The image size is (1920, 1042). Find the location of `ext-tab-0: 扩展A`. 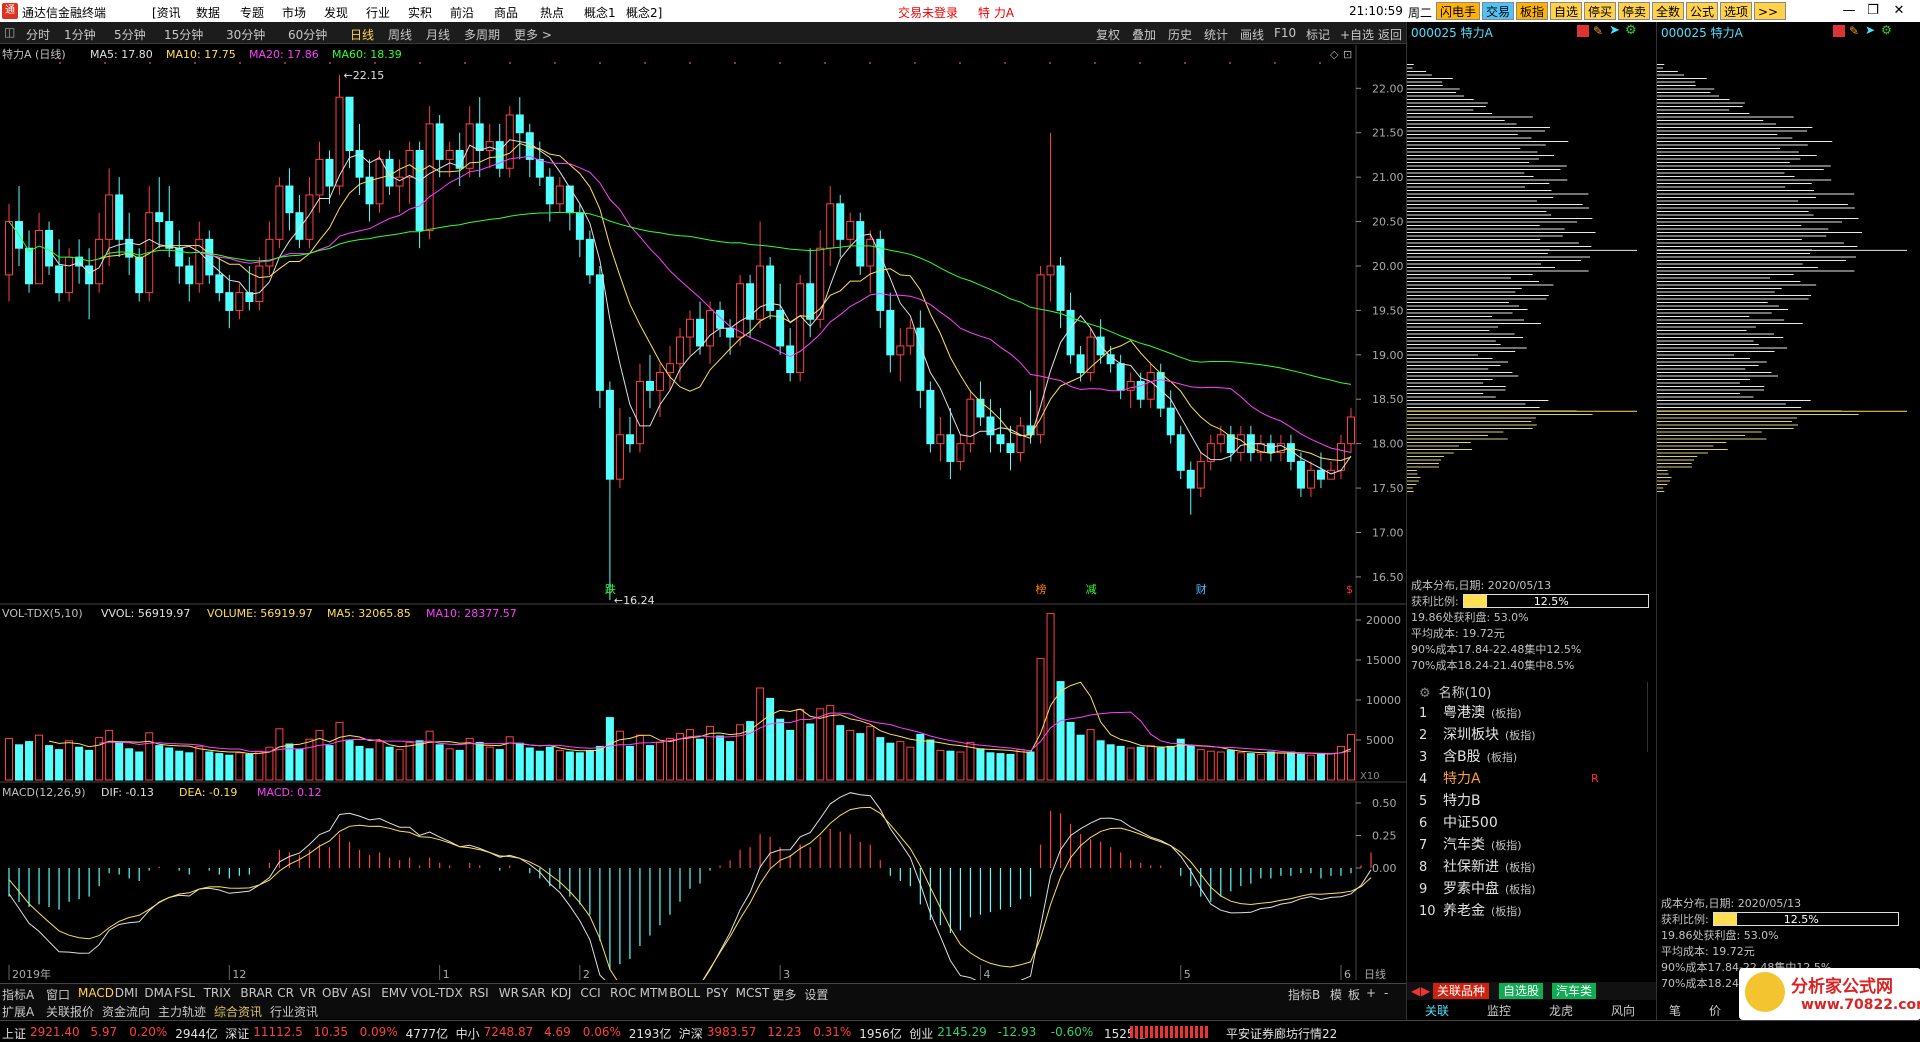

ext-tab-0: 扩展A is located at coordinates (18, 1011).